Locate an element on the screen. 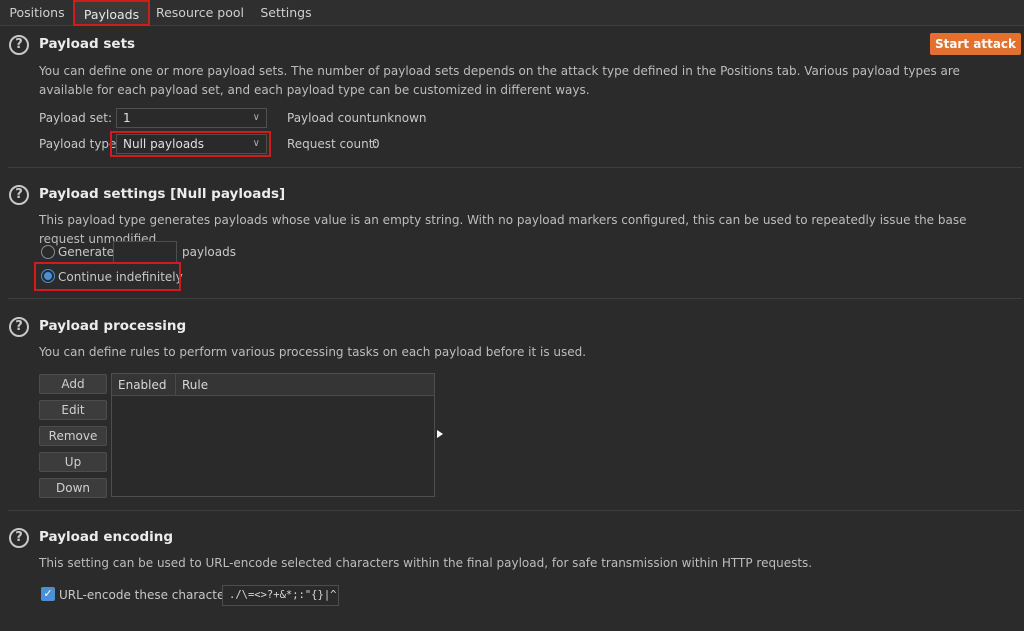  processing-rules-table: Enabled Rule is located at coordinates (273, 435).